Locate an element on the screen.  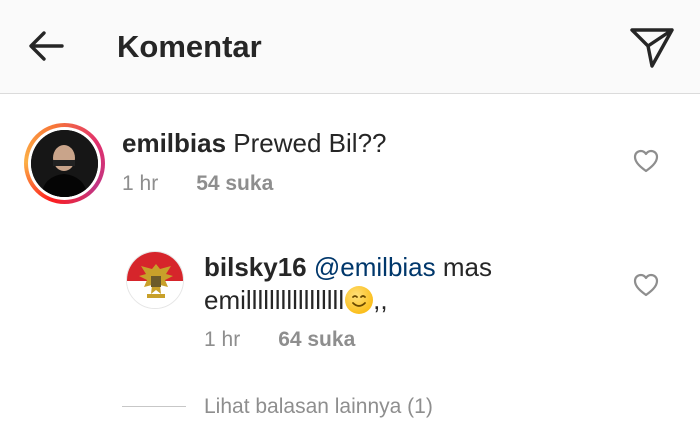
comment-meta: 1 hr 54 suka is located at coordinates (197, 184).